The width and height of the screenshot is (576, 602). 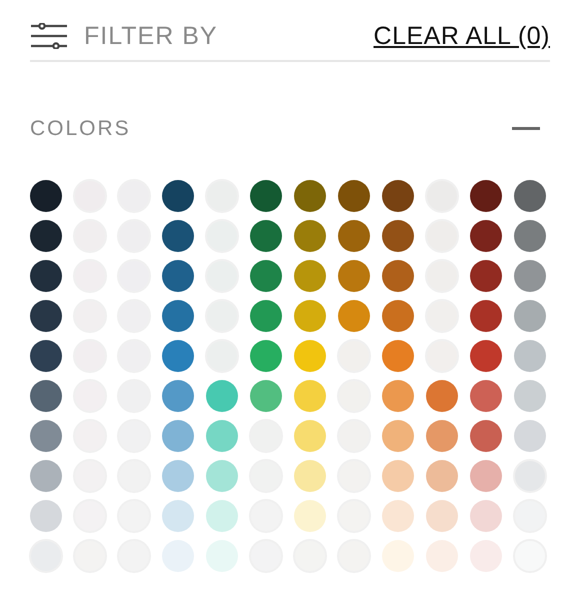 What do you see at coordinates (526, 128) in the screenshot?
I see `minus-icon` at bounding box center [526, 128].